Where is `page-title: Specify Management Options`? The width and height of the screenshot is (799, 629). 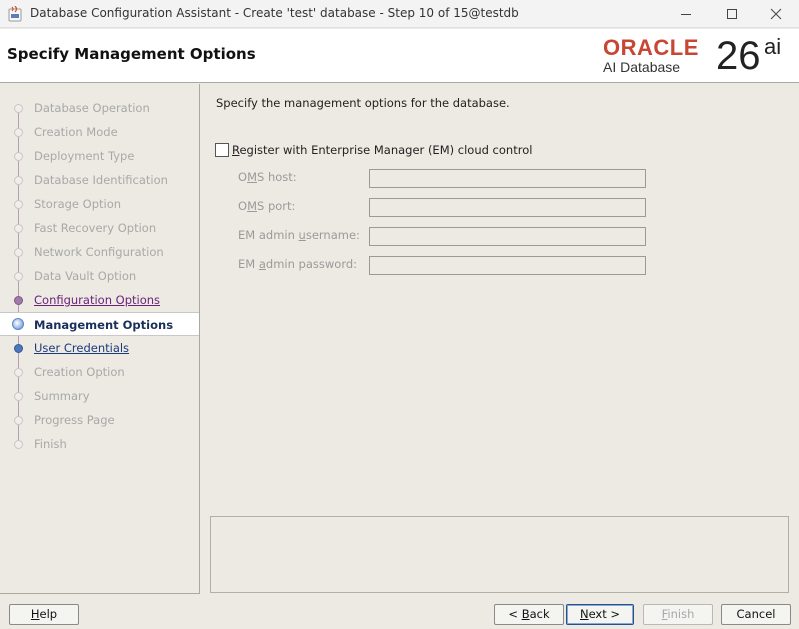
page-title: Specify Management Options is located at coordinates (131, 54).